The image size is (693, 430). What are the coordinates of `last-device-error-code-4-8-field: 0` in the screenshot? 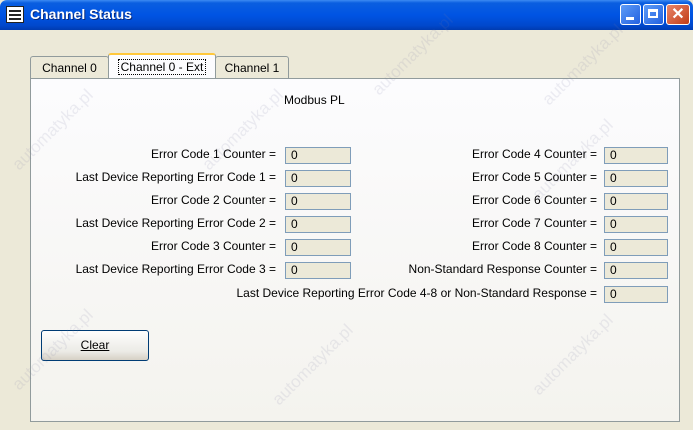 It's located at (636, 294).